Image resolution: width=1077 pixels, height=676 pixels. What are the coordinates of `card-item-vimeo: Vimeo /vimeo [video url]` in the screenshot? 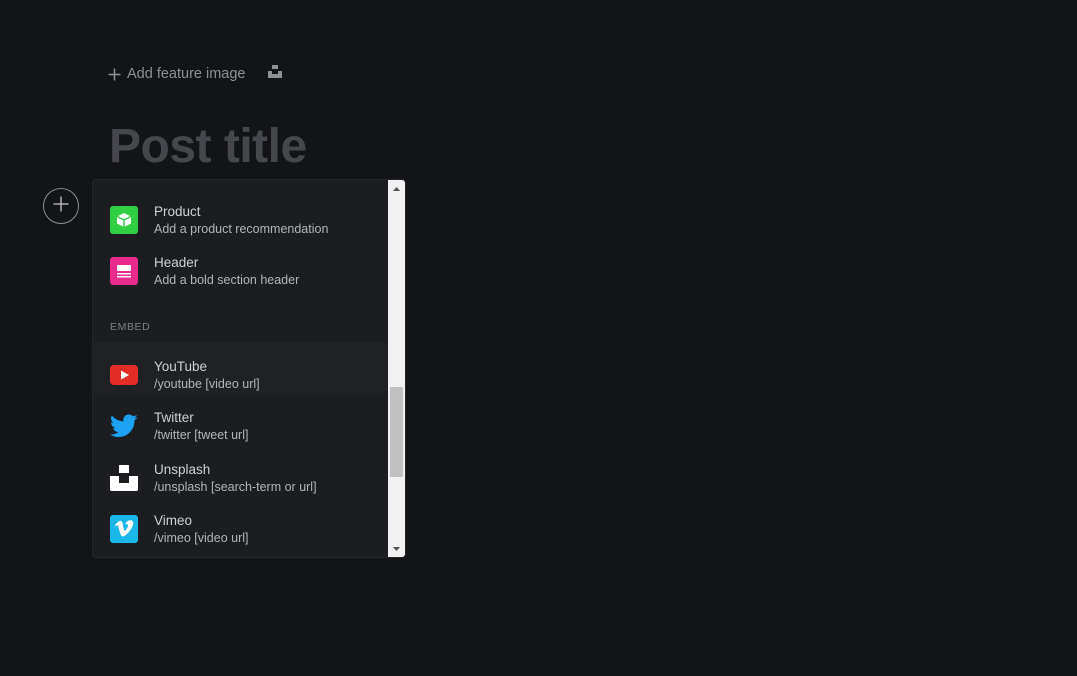 It's located at (240, 521).